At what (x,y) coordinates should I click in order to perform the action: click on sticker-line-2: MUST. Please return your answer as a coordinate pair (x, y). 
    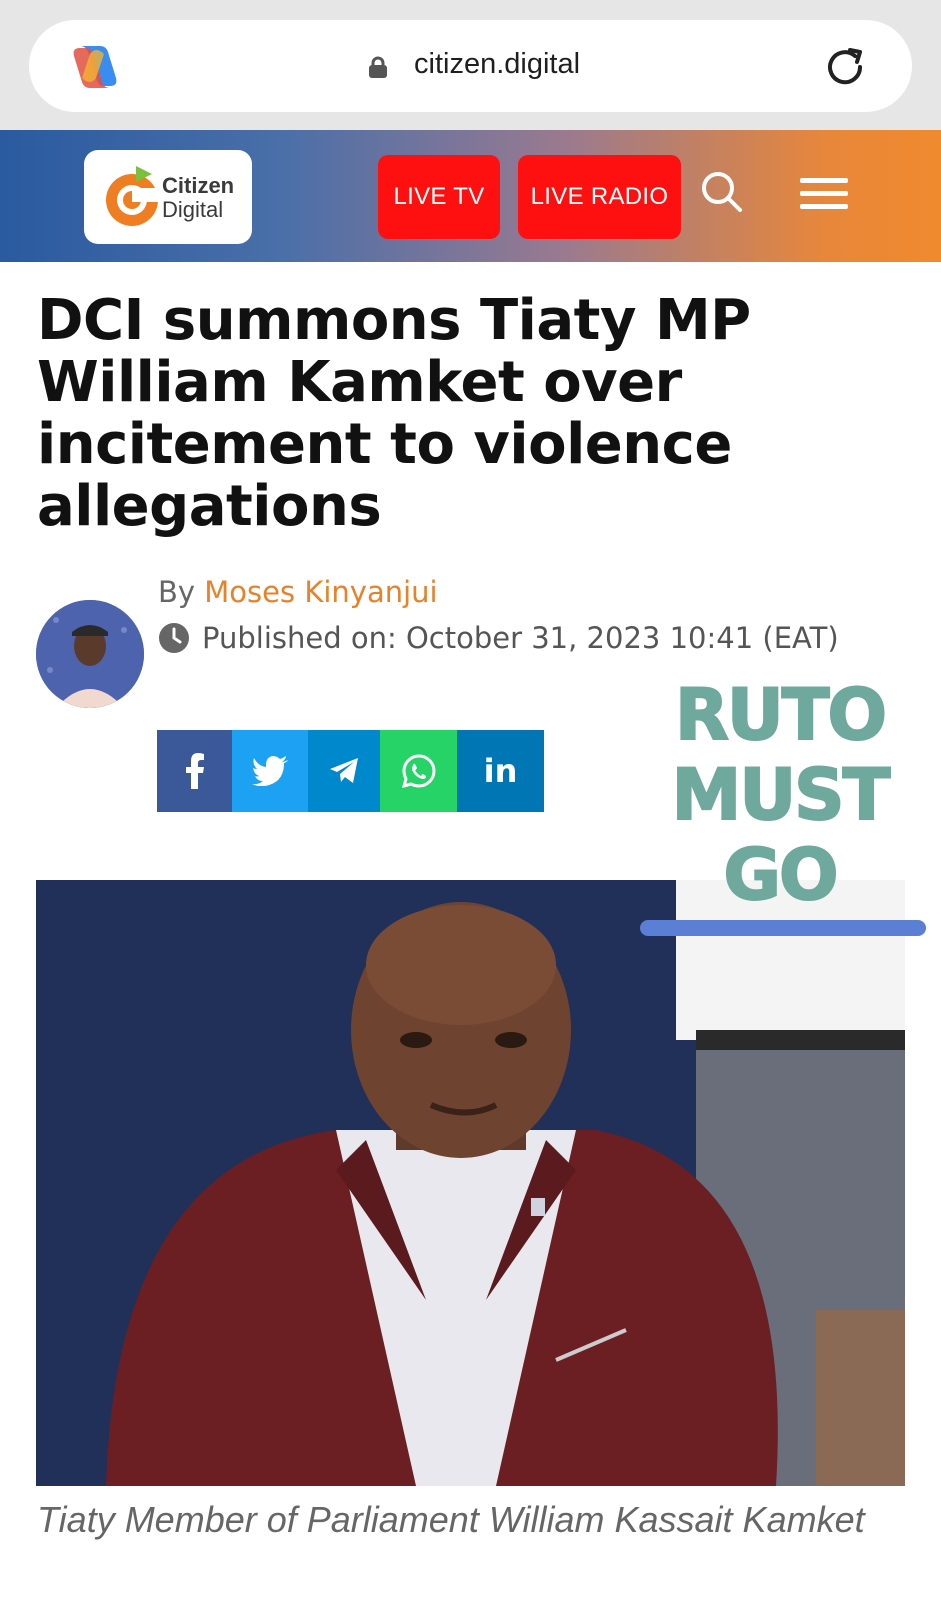
    Looking at the image, I should click on (781, 795).